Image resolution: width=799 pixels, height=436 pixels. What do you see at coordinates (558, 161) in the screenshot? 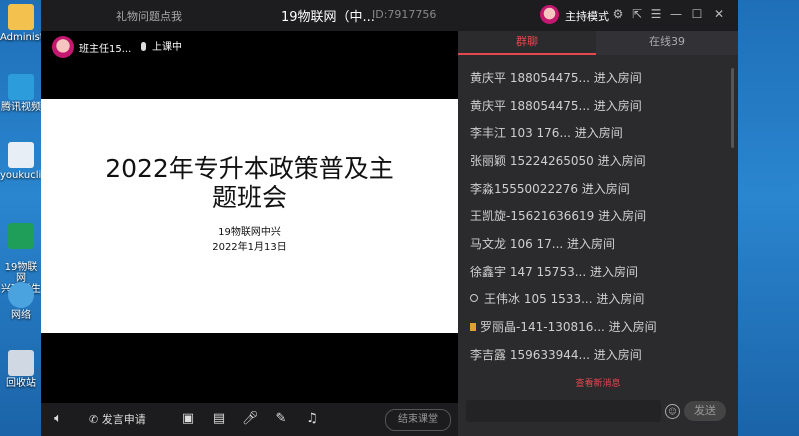
I see `list-item: 张丽颖 15224265050 进入房间` at bounding box center [558, 161].